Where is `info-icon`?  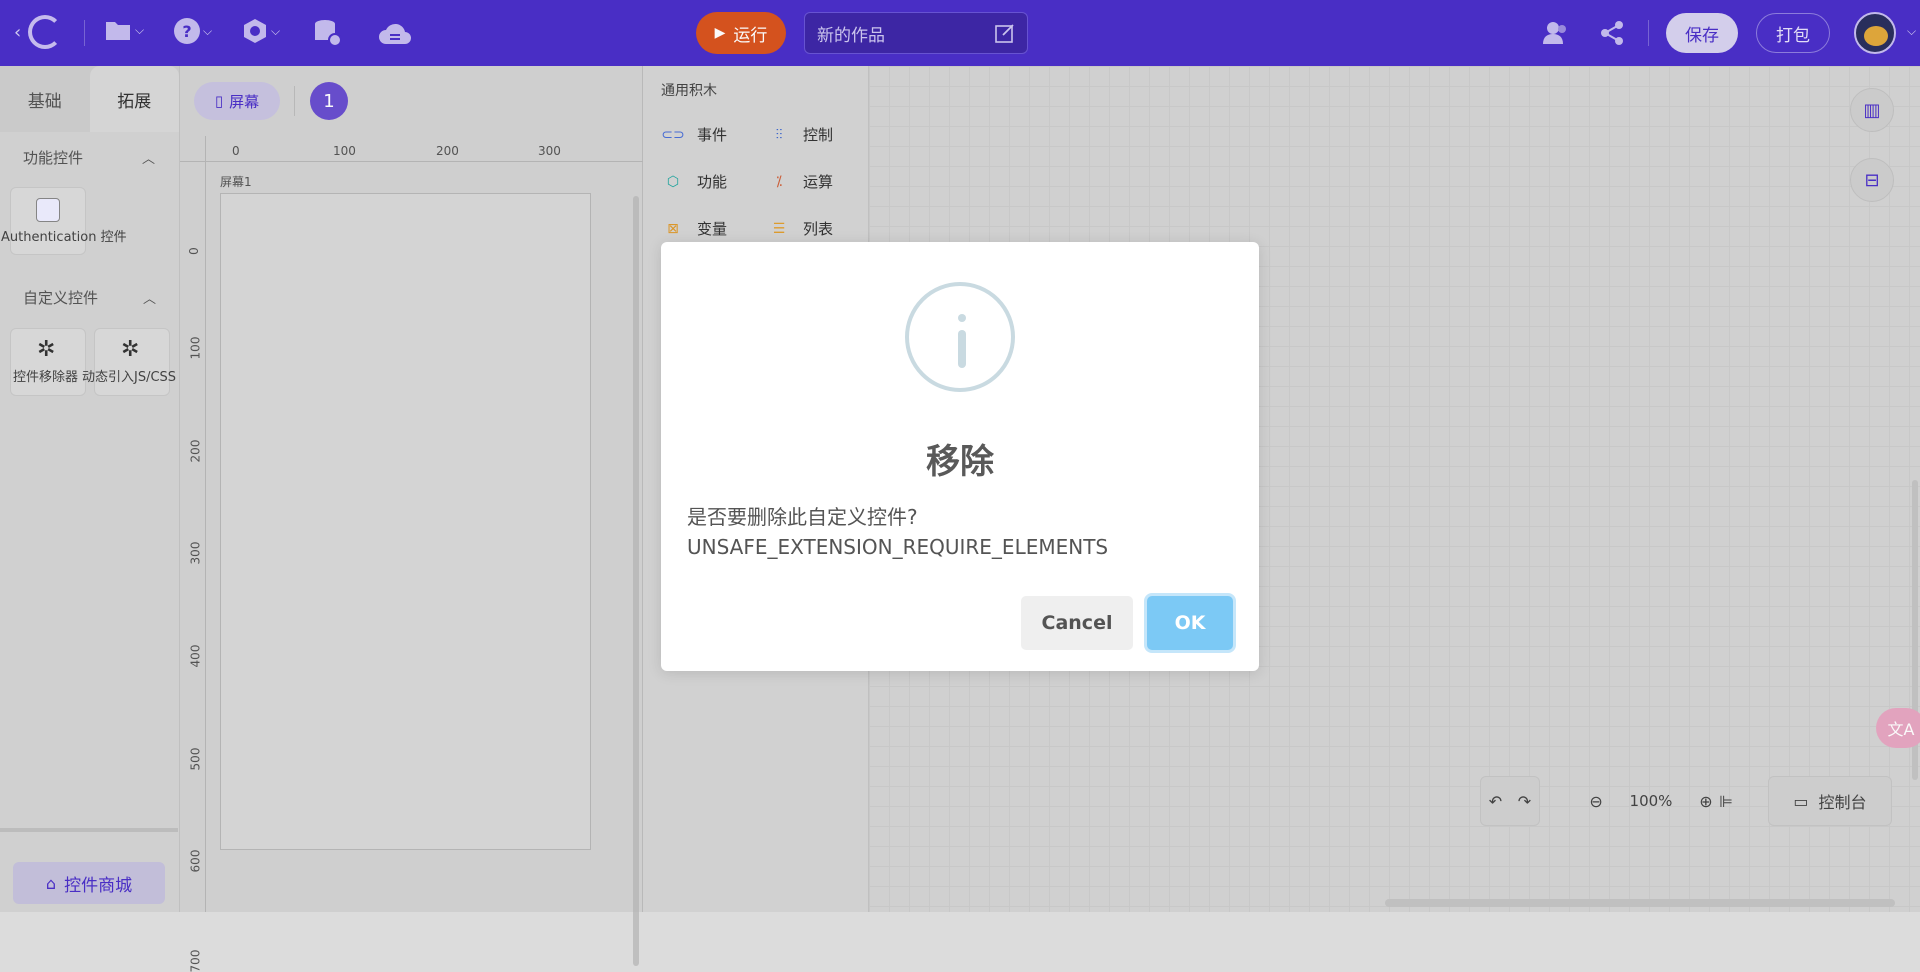
info-icon is located at coordinates (960, 337).